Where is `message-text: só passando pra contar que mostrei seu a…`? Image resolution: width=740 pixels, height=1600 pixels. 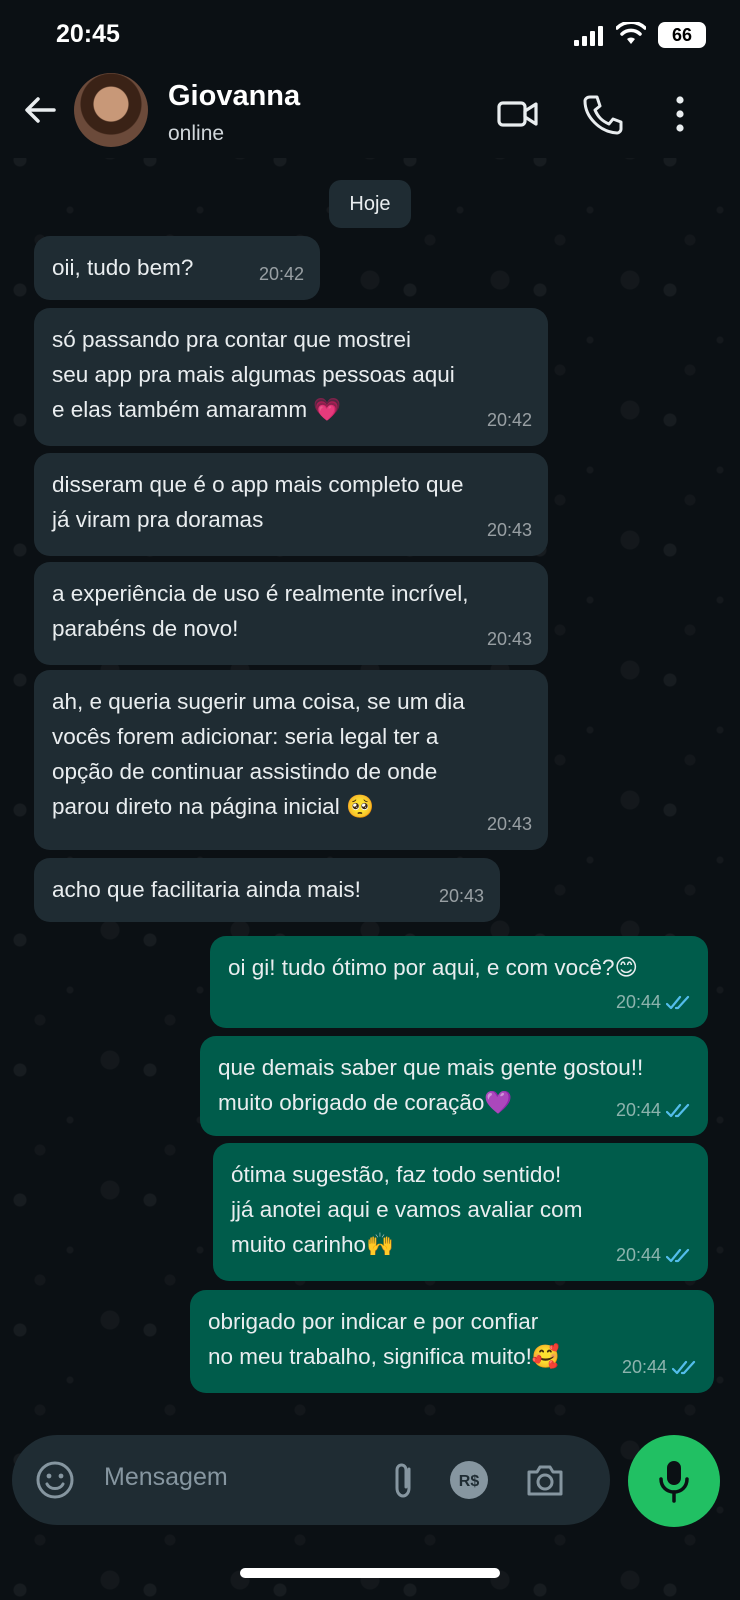 message-text: só passando pra contar que mostrei seu a… is located at coordinates (253, 374).